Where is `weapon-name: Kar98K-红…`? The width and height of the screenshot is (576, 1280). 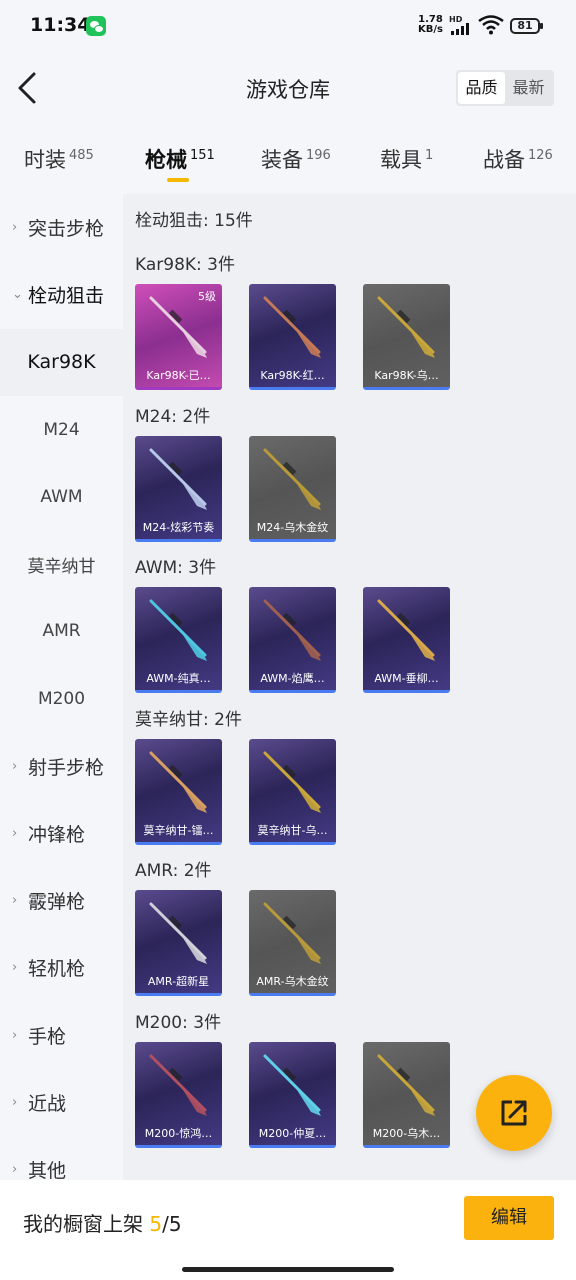 weapon-name: Kar98K-红… is located at coordinates (292, 375).